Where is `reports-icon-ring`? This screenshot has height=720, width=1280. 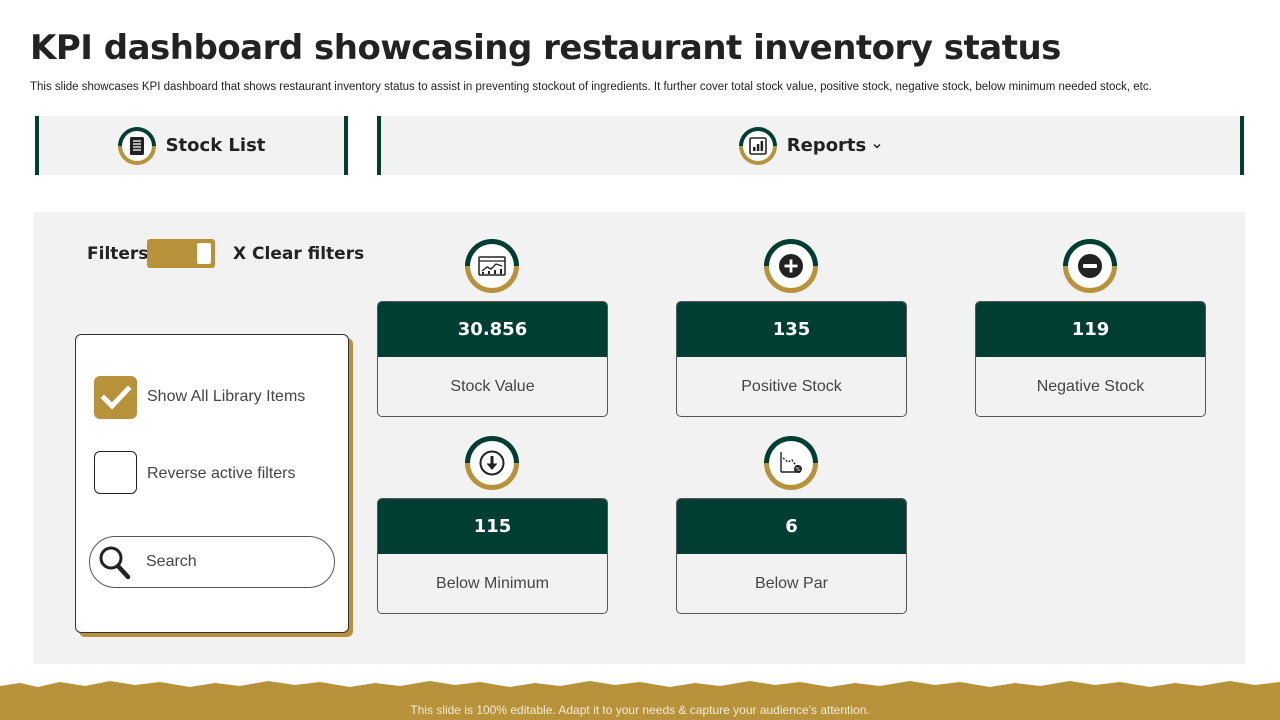 reports-icon-ring is located at coordinates (757, 145).